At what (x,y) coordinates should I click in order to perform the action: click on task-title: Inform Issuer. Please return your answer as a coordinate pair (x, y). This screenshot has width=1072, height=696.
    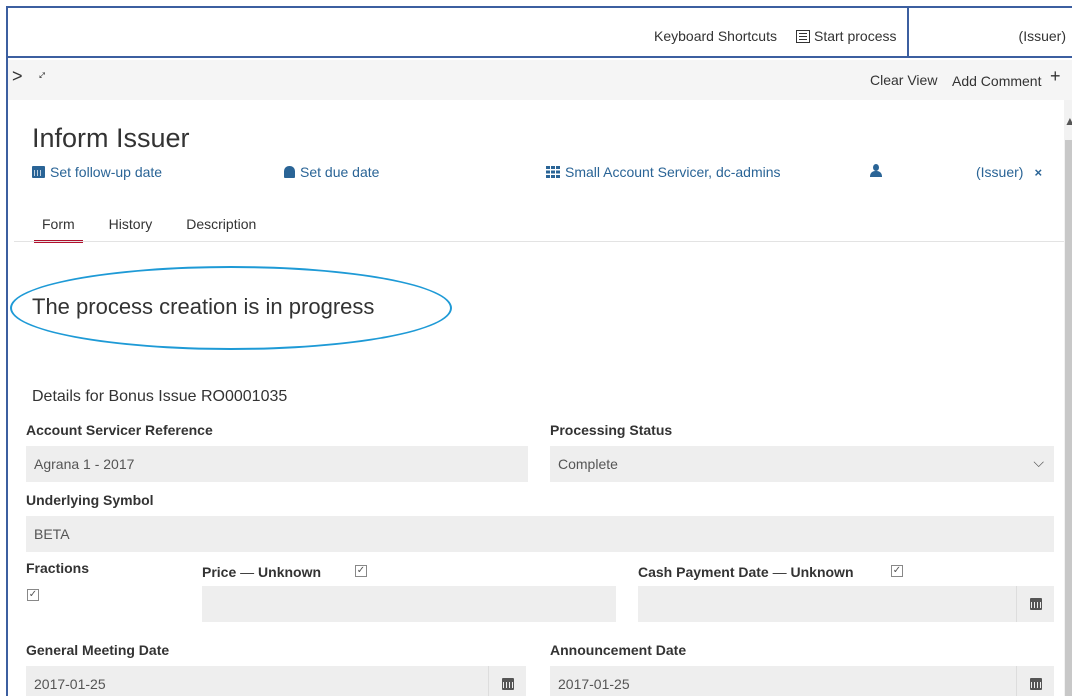
    Looking at the image, I should click on (111, 138).